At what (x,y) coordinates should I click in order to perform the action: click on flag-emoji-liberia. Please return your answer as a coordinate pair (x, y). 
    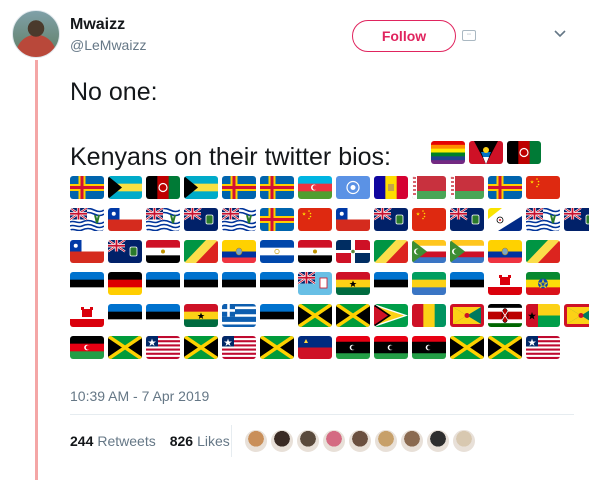
    Looking at the image, I should click on (239, 347).